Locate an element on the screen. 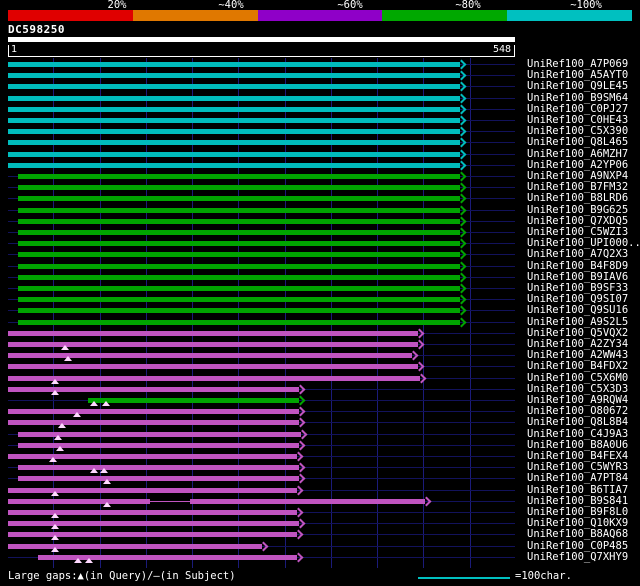  hit-label: UniRef100_Q7XHY9 is located at coordinates (577, 557).